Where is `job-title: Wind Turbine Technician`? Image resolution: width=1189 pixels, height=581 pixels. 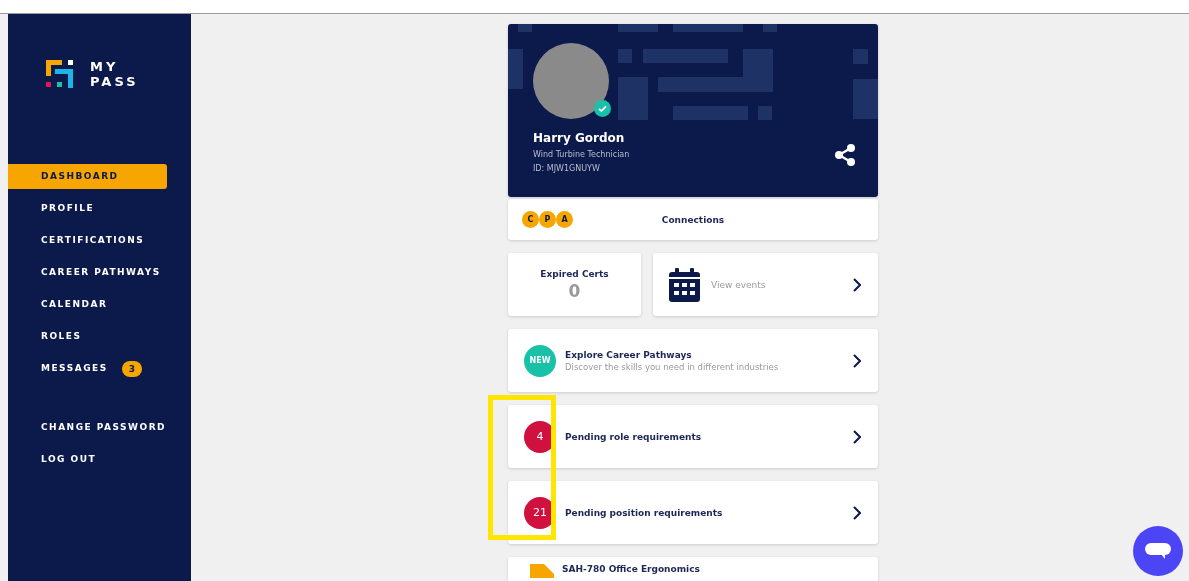 job-title: Wind Turbine Technician is located at coordinates (581, 154).